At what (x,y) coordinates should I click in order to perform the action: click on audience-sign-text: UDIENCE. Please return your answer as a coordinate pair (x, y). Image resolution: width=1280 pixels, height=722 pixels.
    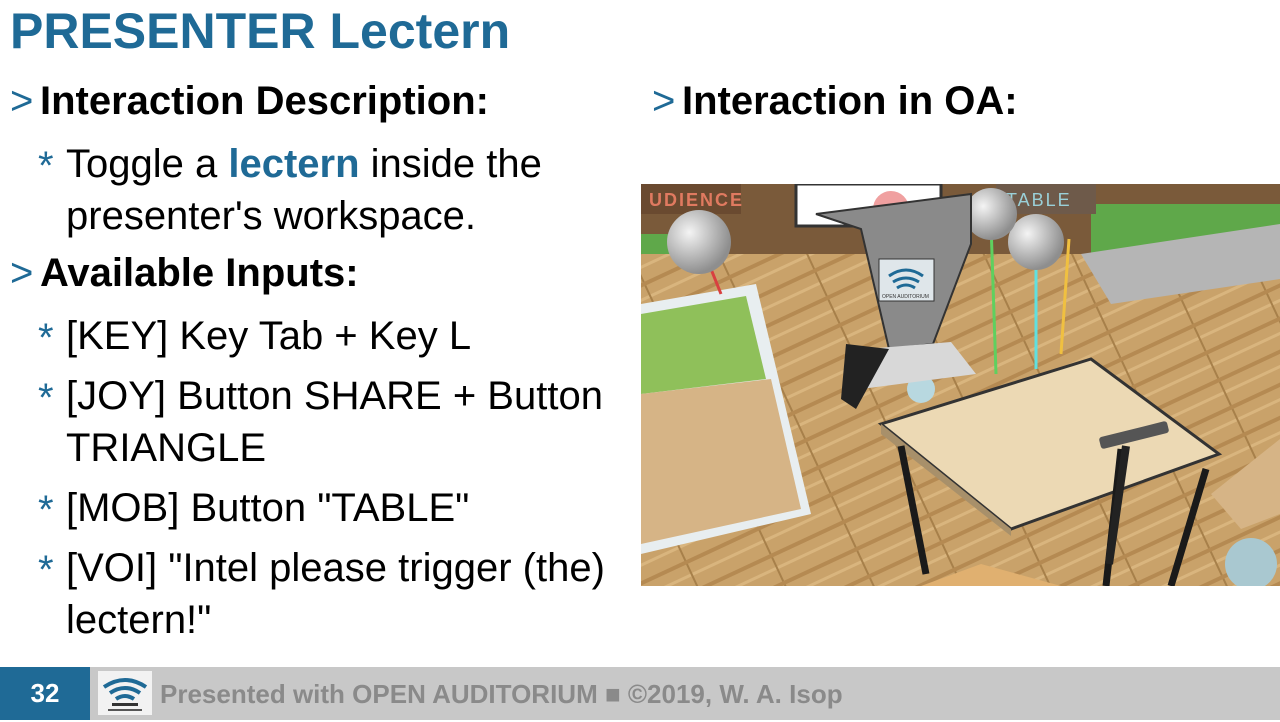
    Looking at the image, I should click on (696, 200).